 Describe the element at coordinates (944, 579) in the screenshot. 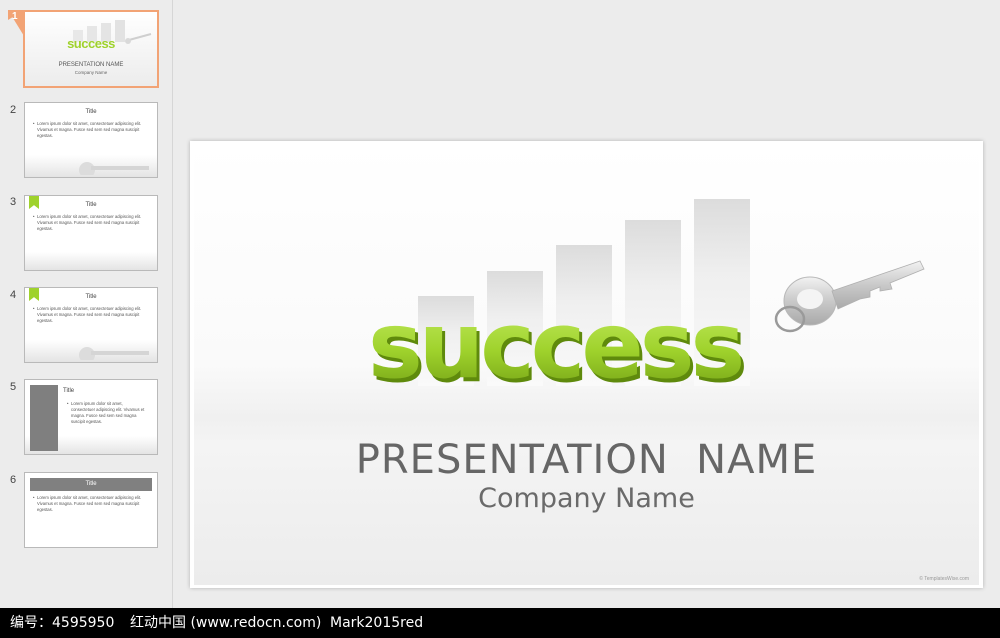

I see `template-credit: © TemplatesWise.com` at that location.